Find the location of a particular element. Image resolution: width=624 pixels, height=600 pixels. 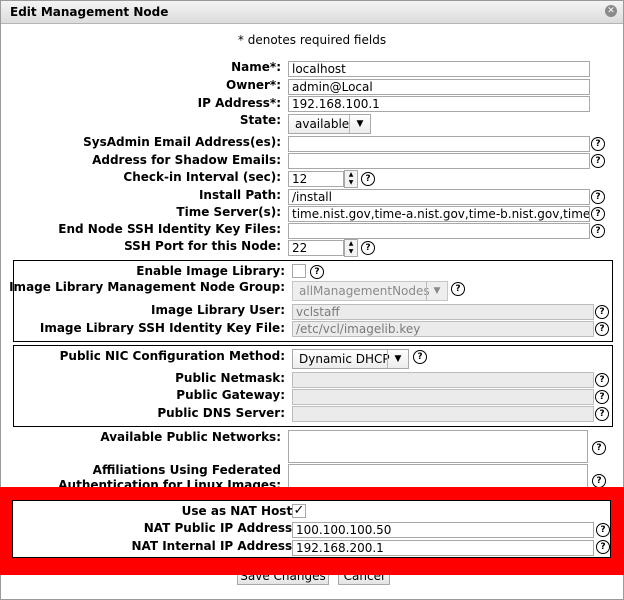

available-public-networks-list is located at coordinates (438, 446).